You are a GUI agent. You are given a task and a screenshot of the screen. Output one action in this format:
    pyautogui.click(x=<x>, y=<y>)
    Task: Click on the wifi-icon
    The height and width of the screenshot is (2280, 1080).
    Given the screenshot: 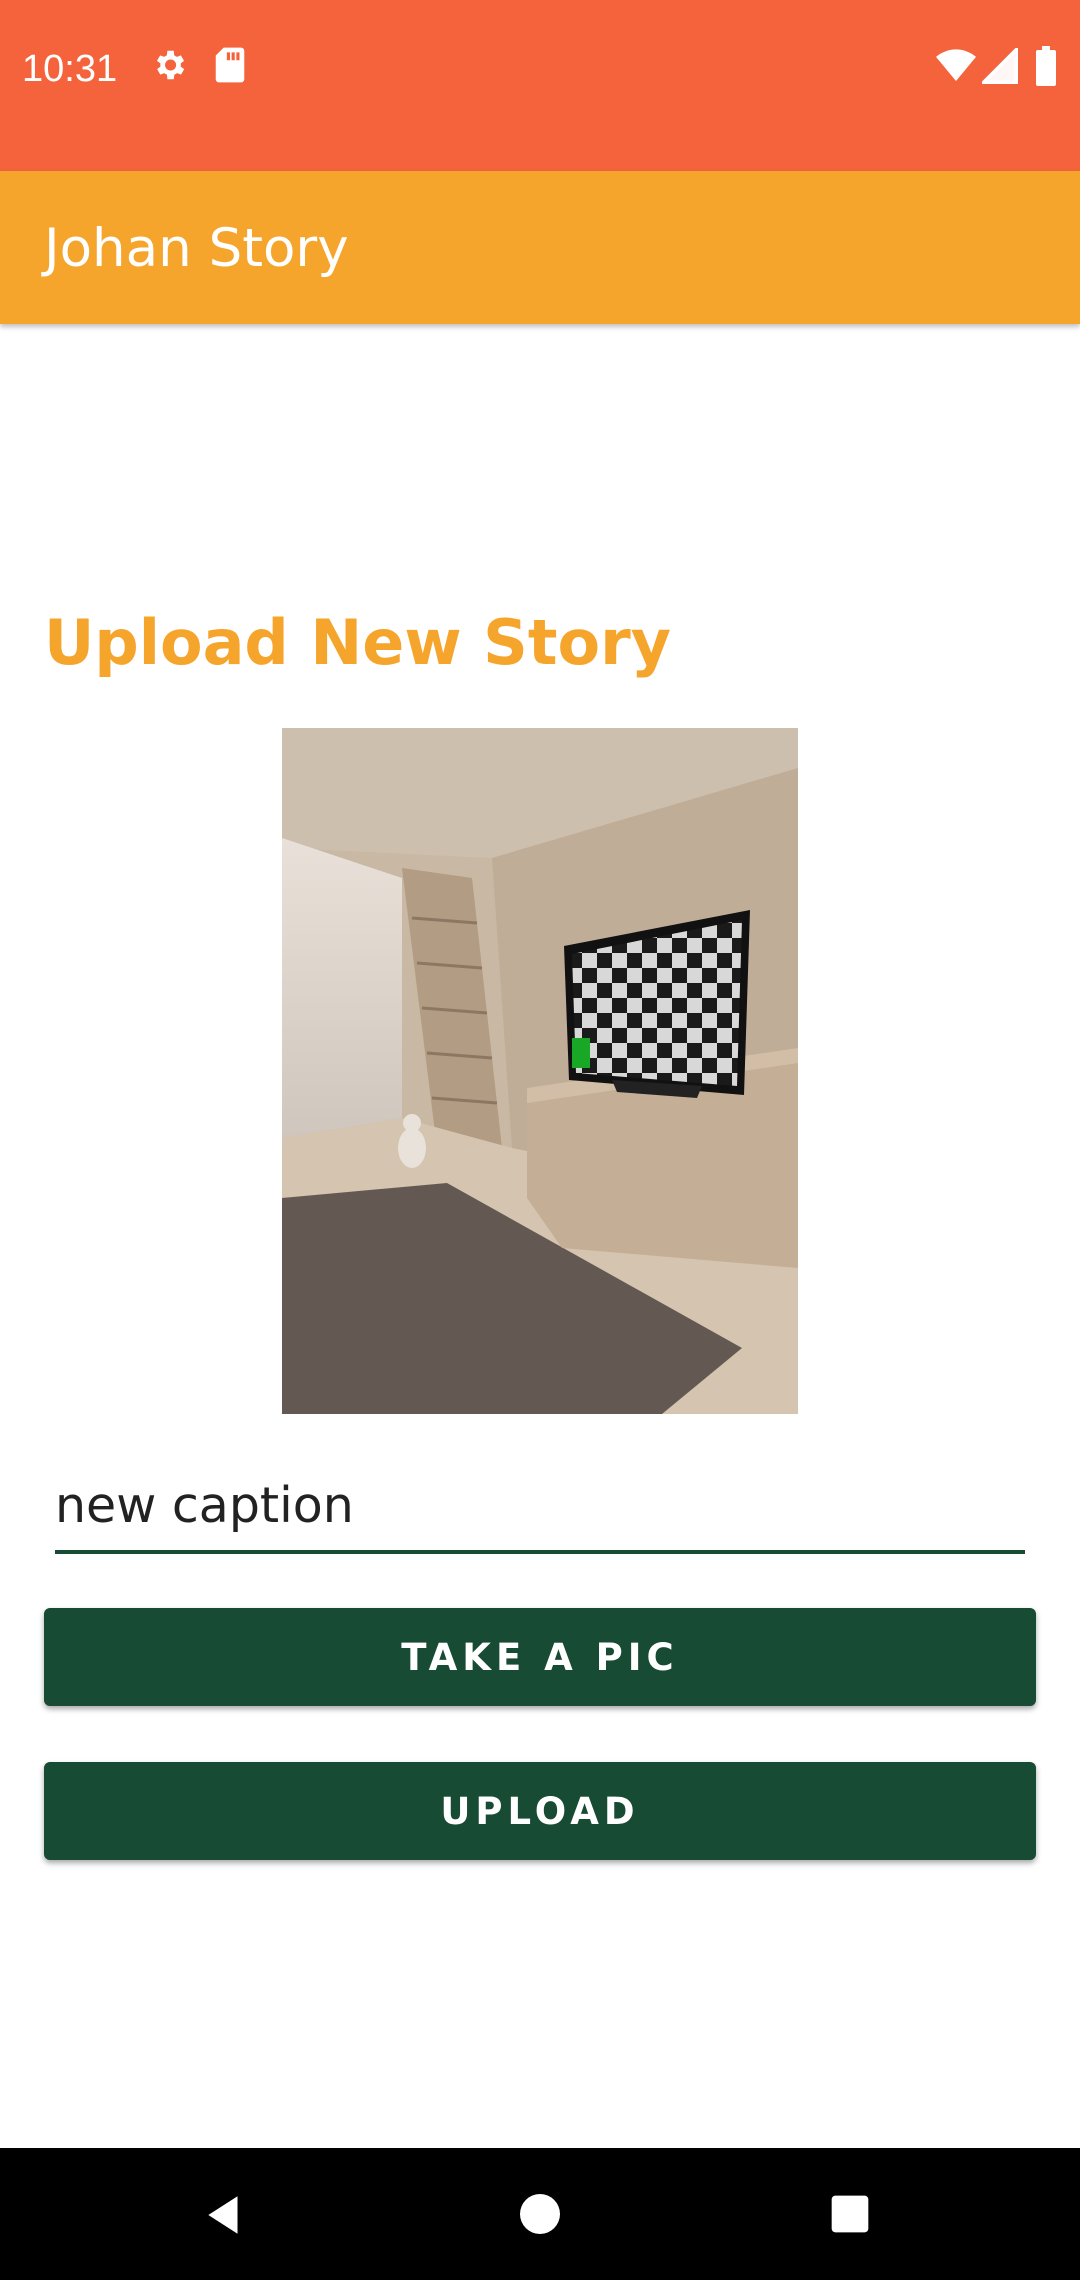 What is the action you would take?
    pyautogui.click(x=956, y=65)
    